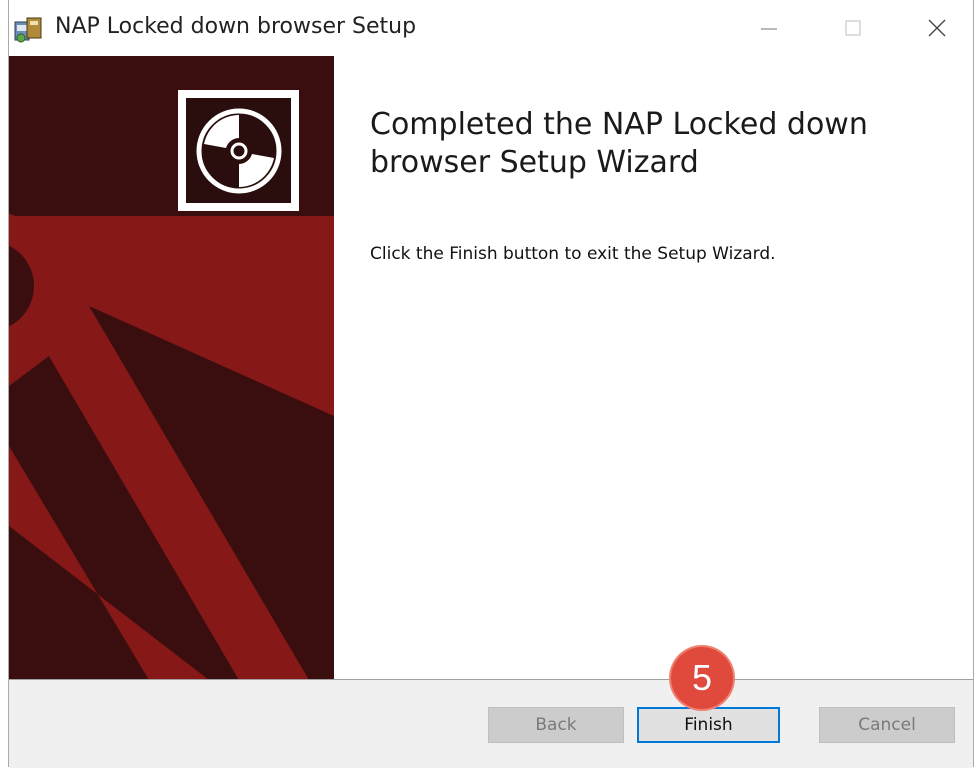 This screenshot has height=768, width=976. I want to click on installer-icon, so click(29, 29).